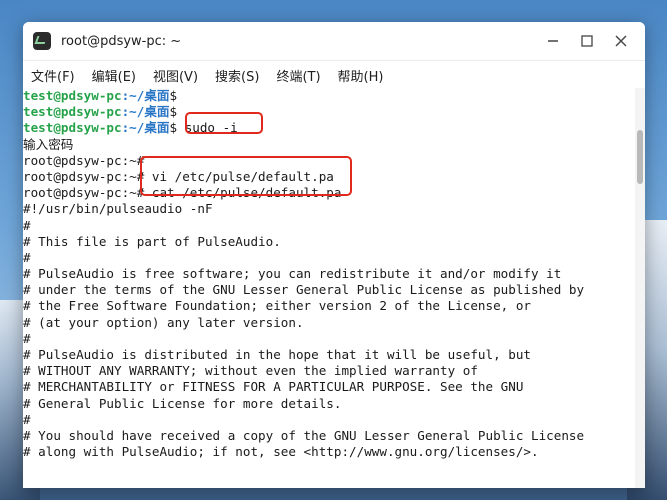 The image size is (667, 500). What do you see at coordinates (114, 75) in the screenshot?
I see `menu-edit: 编辑(E)` at bounding box center [114, 75].